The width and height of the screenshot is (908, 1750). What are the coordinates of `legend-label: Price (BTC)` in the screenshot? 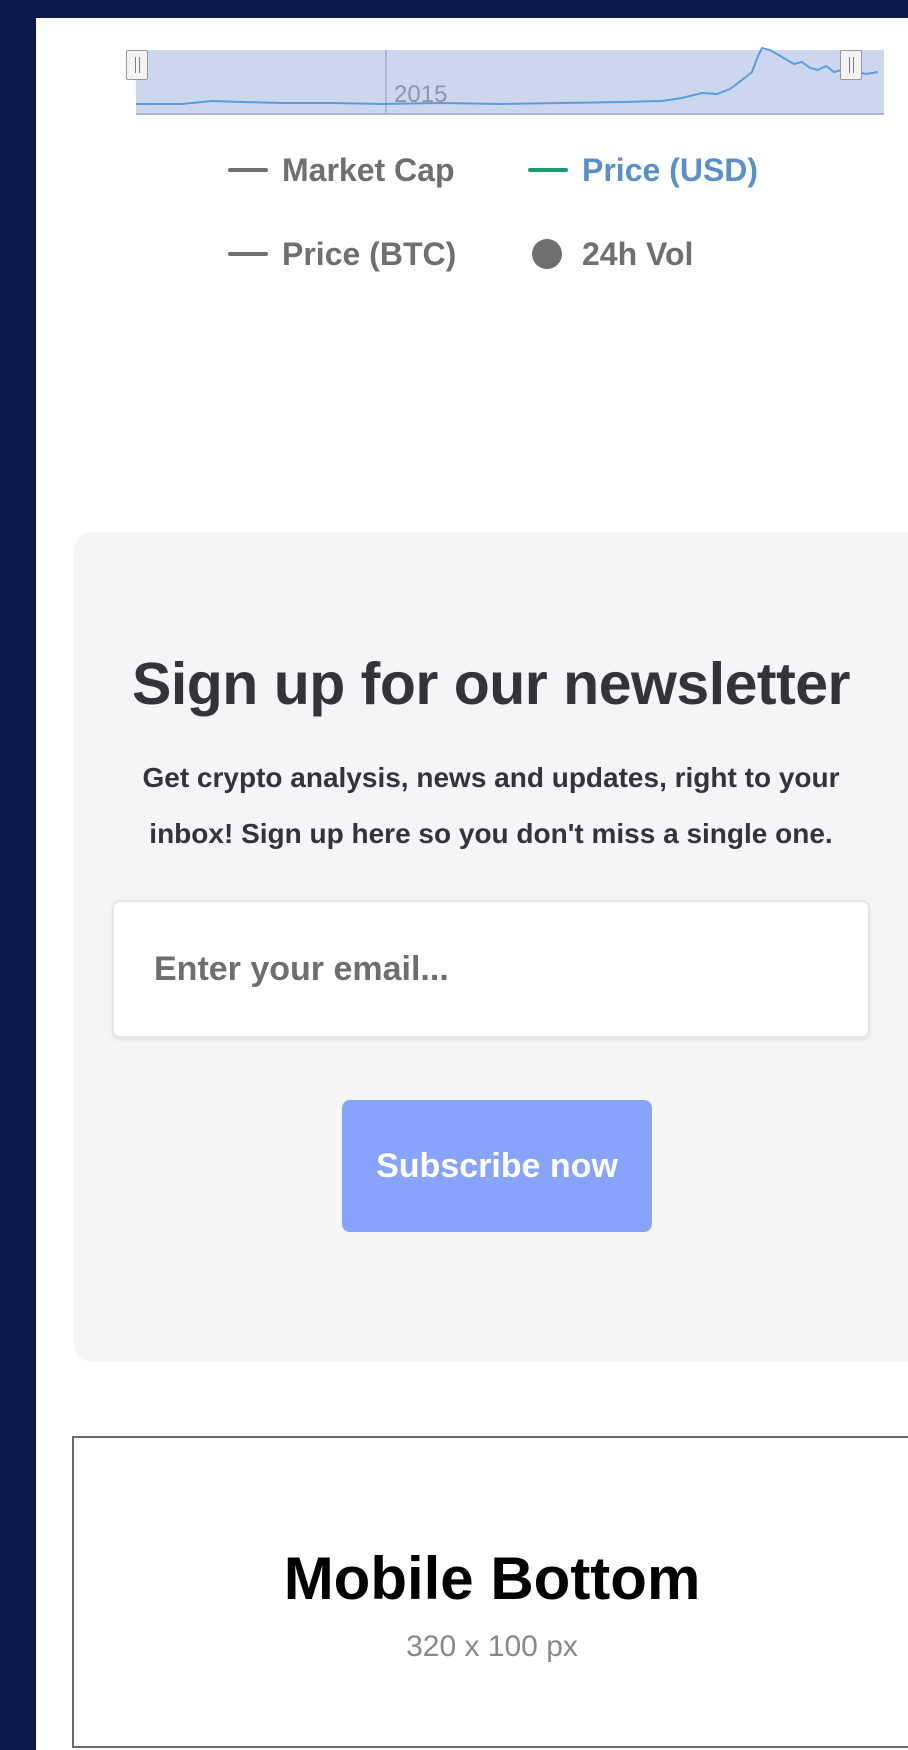 It's located at (369, 253).